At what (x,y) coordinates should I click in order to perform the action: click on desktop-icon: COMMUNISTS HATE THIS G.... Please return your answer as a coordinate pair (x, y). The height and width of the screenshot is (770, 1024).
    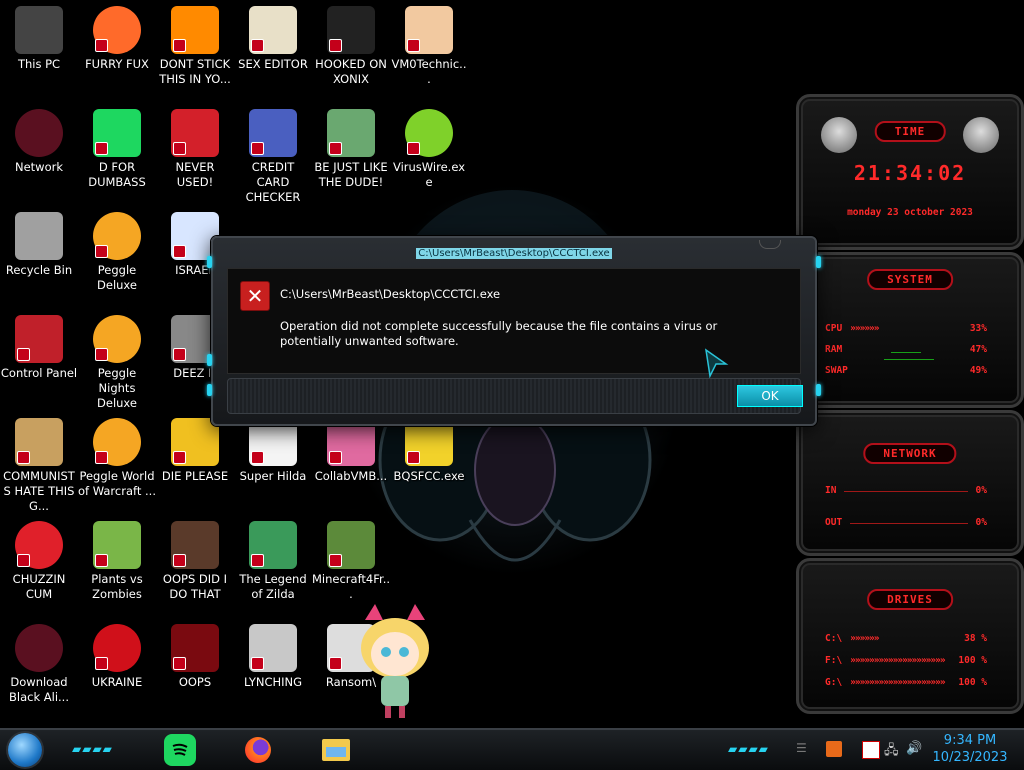
    Looking at the image, I should click on (39, 466).